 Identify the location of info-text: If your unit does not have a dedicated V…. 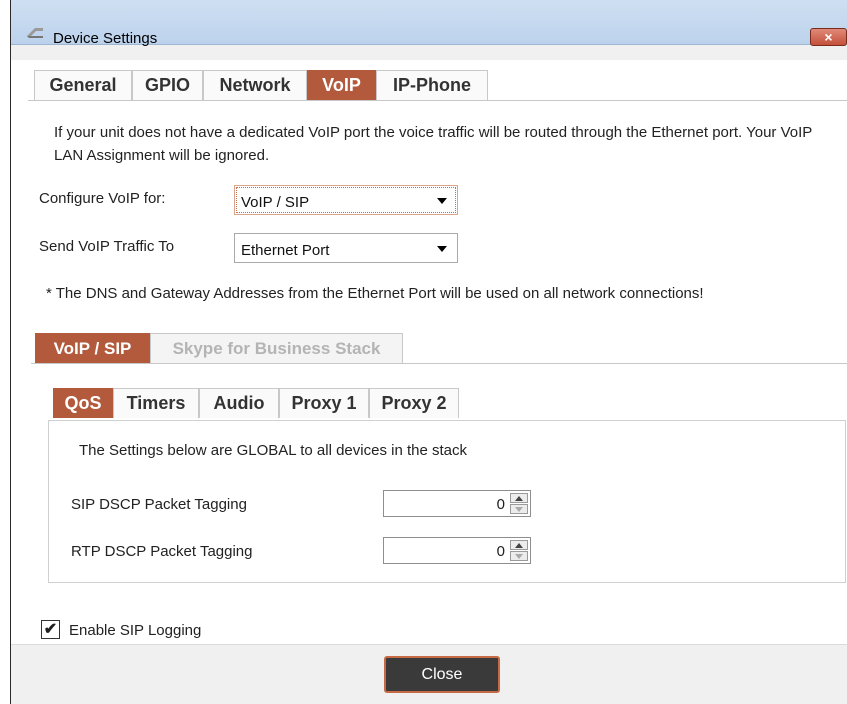
(433, 144).